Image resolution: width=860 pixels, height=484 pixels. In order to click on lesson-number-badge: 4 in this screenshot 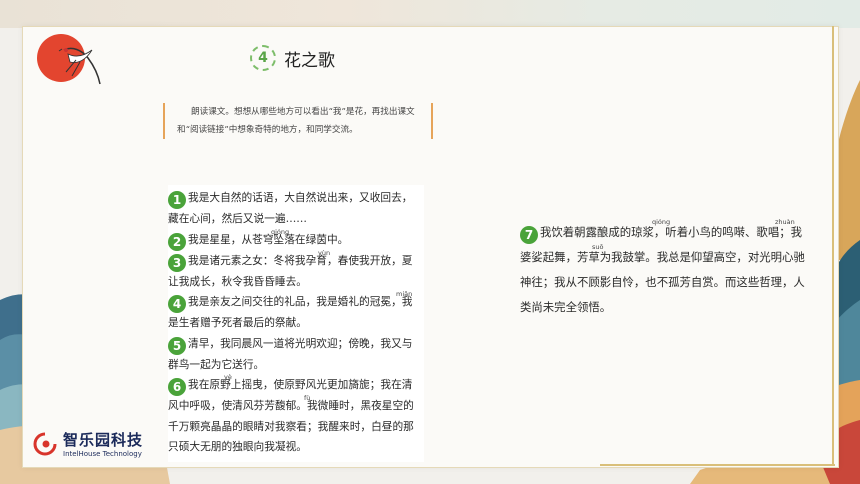, I will do `click(263, 58)`.